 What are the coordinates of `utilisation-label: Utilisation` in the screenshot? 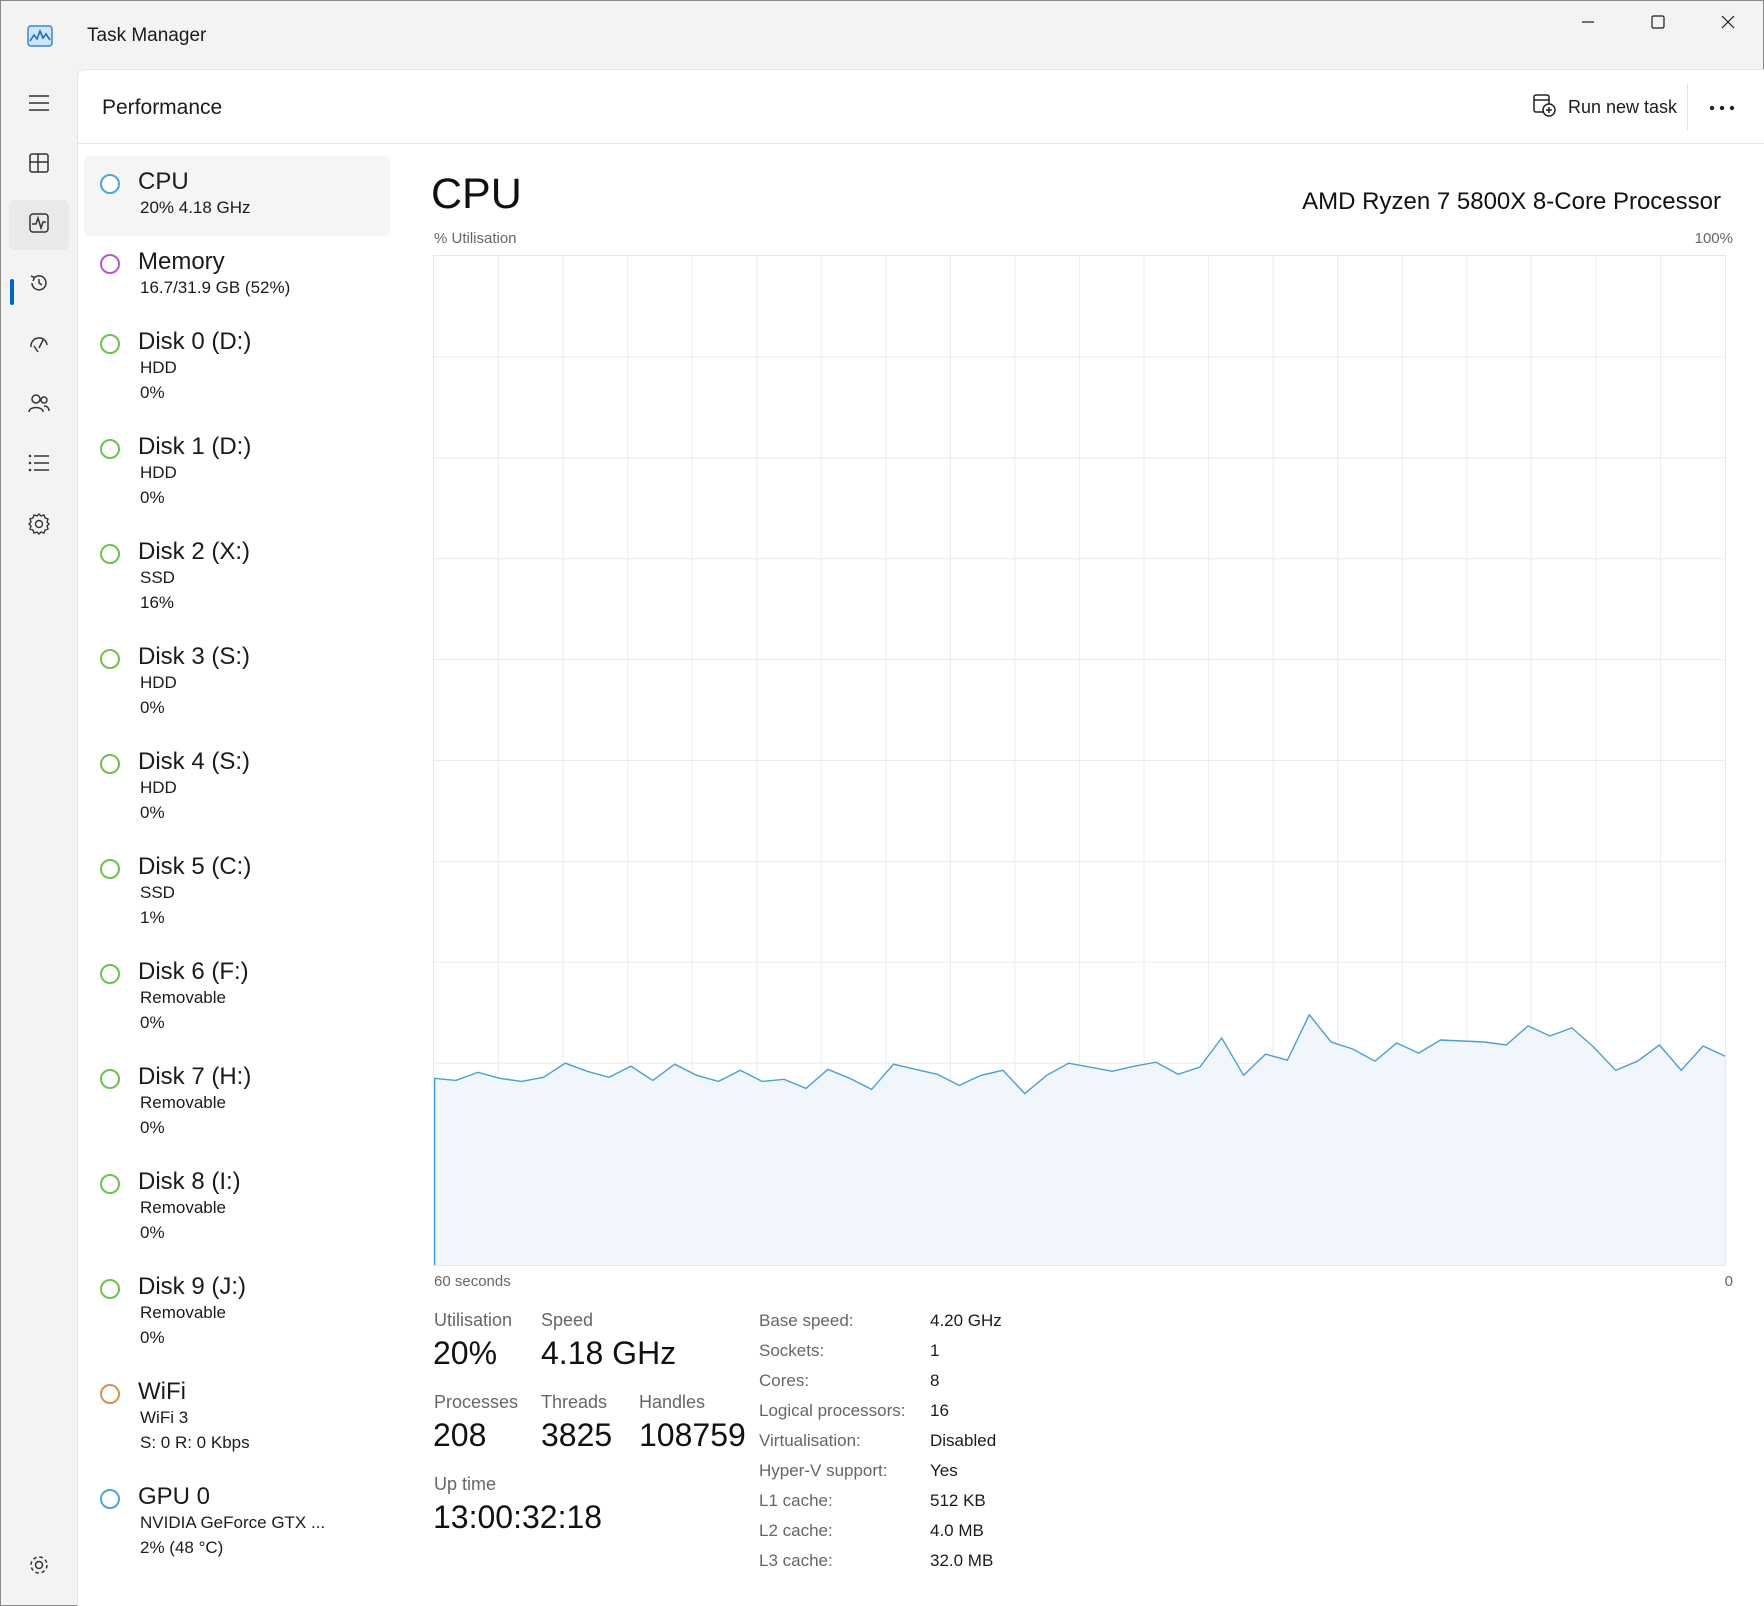 It's located at (473, 1320).